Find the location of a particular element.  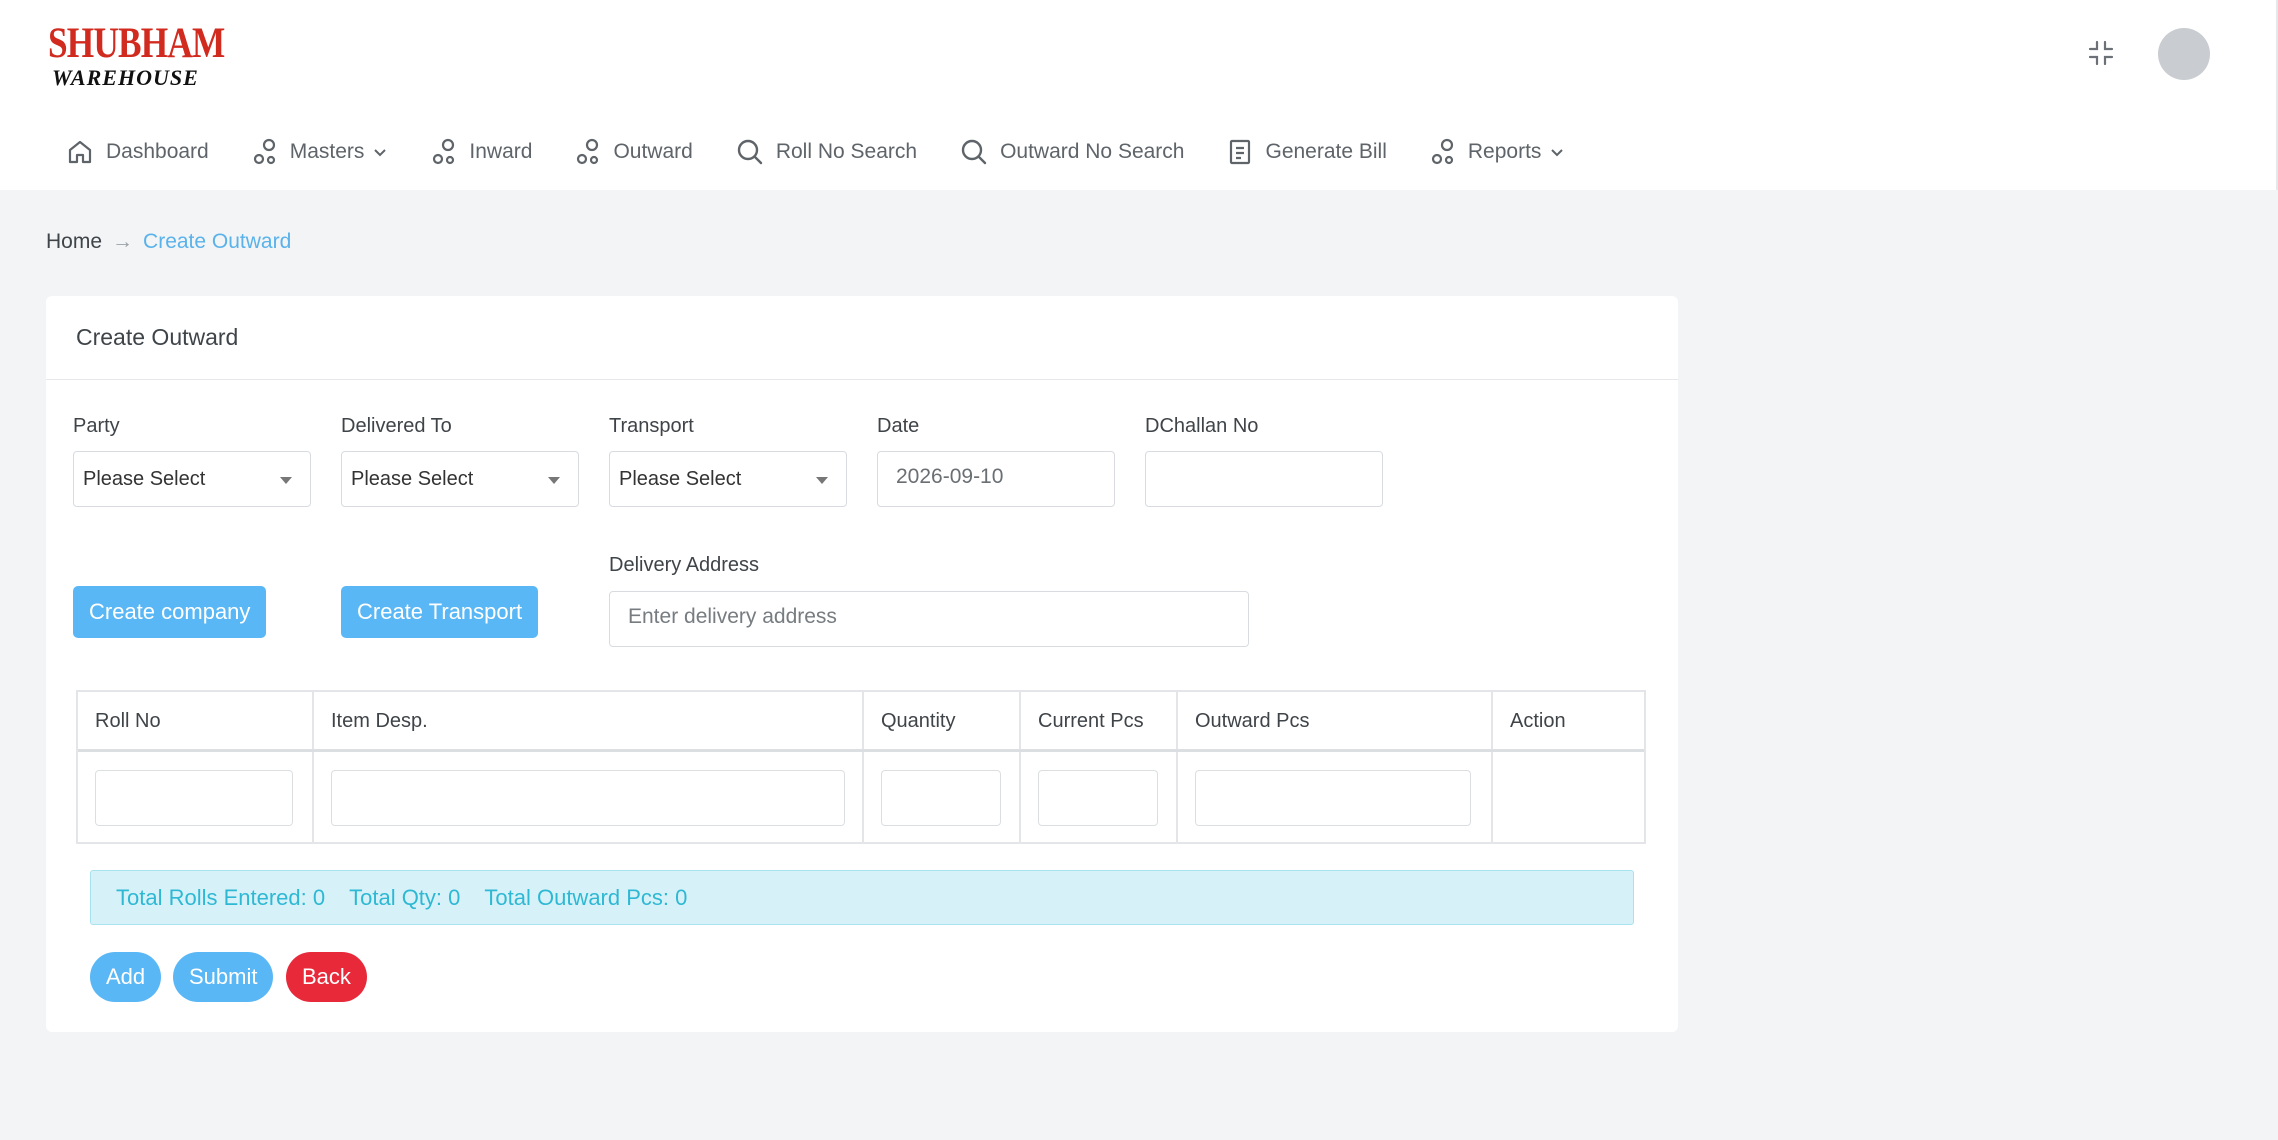

nav-label: Masters is located at coordinates (327, 151).